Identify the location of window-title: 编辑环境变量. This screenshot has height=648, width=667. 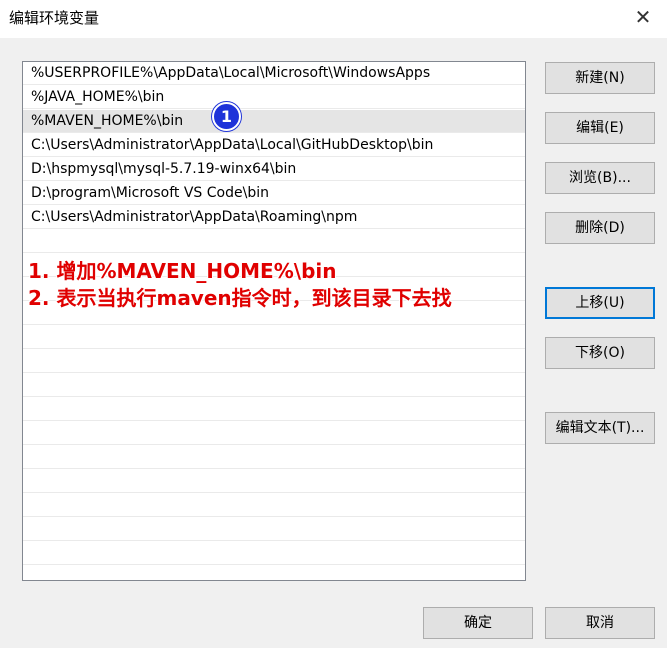
(54, 18).